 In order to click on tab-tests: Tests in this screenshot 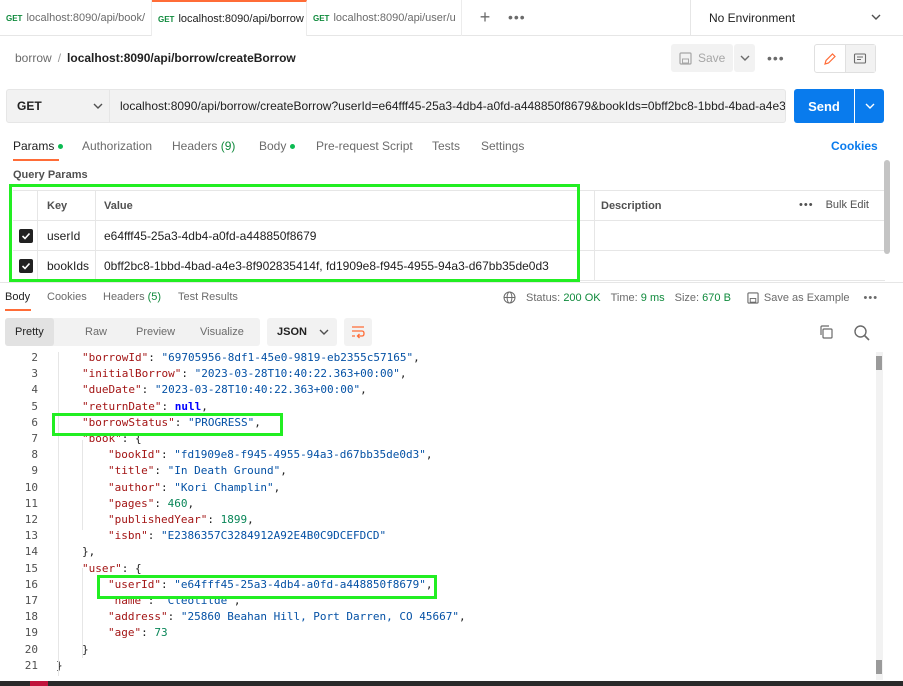, I will do `click(446, 146)`.